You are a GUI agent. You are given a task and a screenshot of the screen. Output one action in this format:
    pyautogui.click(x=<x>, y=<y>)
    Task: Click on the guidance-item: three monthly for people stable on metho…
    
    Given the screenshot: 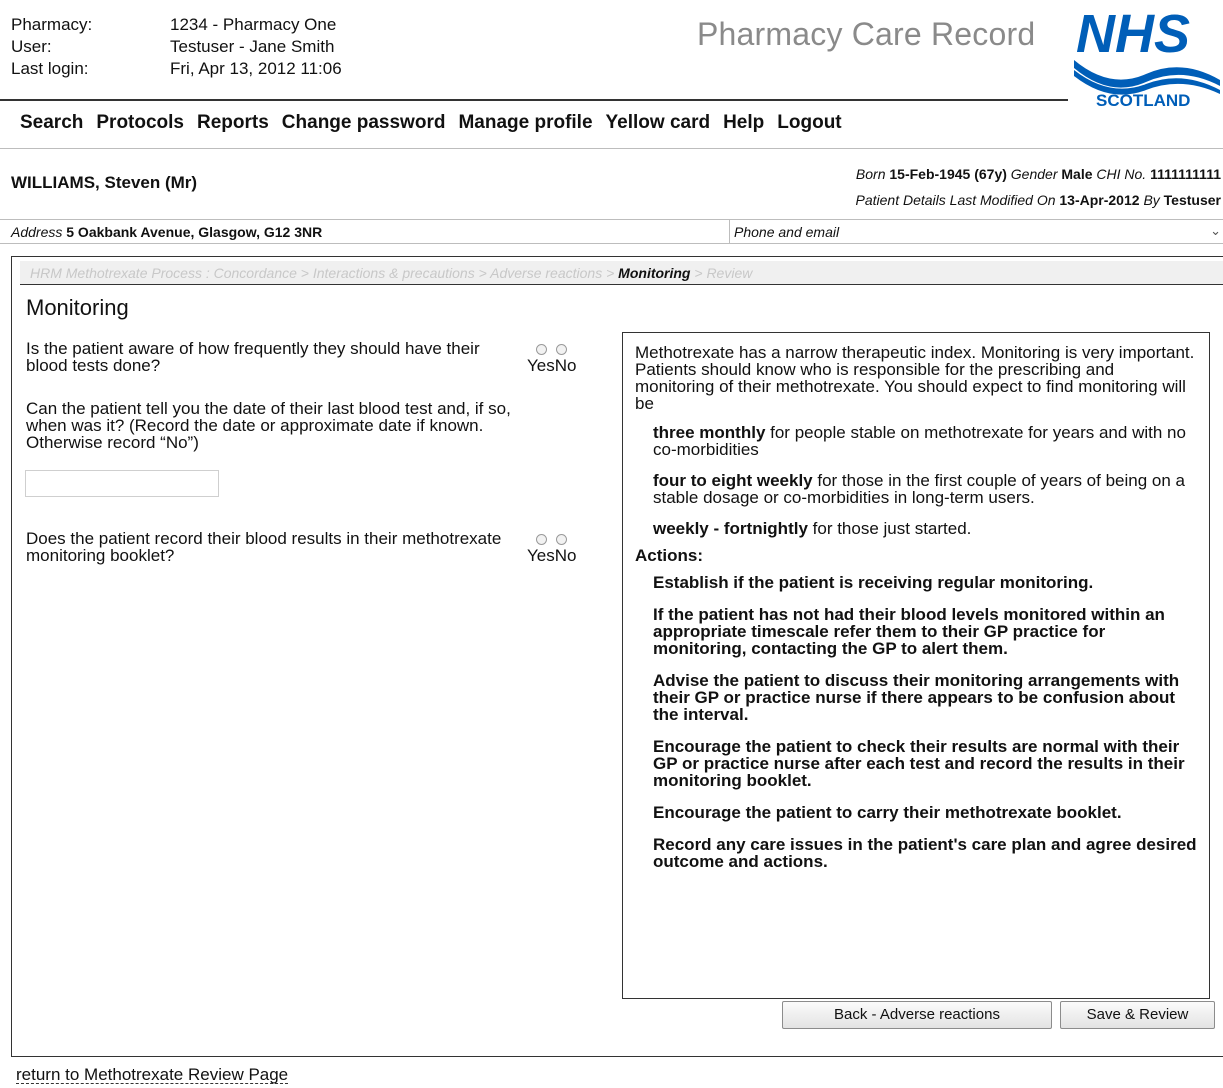 What is the action you would take?
    pyautogui.click(x=919, y=441)
    